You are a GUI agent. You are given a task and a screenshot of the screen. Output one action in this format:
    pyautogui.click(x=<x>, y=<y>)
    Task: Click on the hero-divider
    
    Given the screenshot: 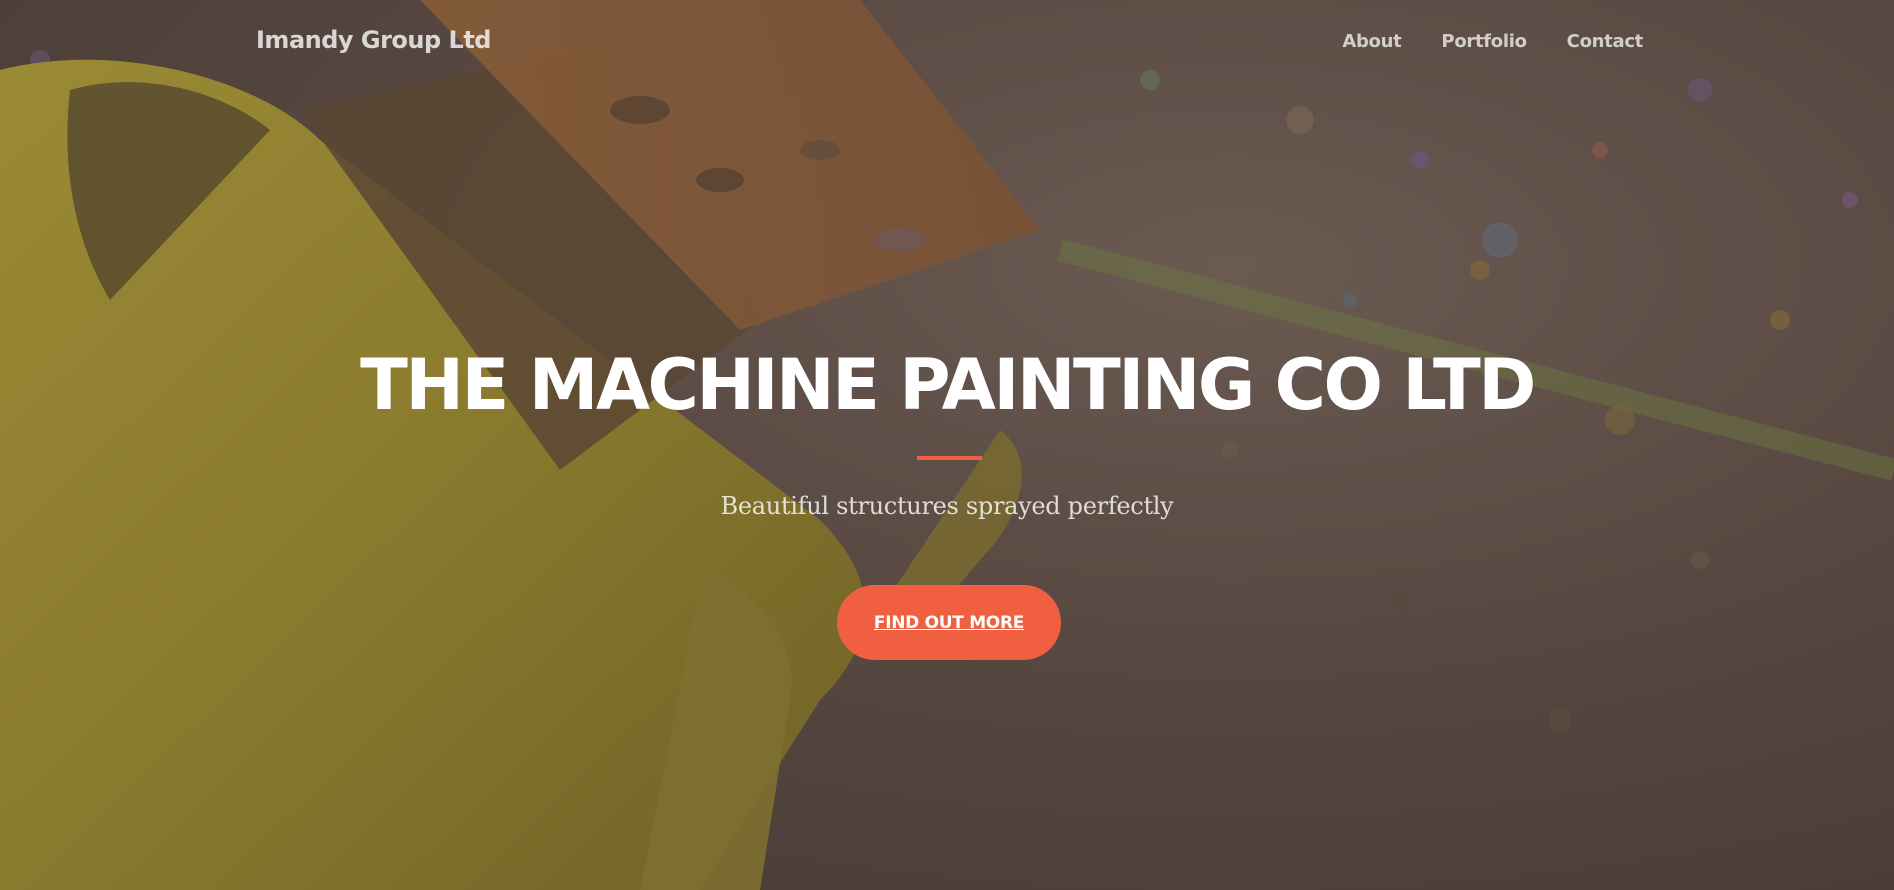 What is the action you would take?
    pyautogui.click(x=949, y=458)
    